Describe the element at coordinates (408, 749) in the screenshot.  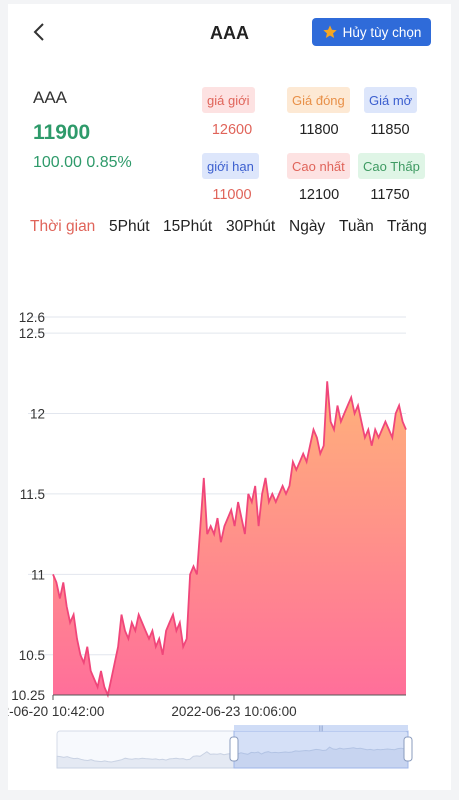
I see `range-handle-right` at that location.